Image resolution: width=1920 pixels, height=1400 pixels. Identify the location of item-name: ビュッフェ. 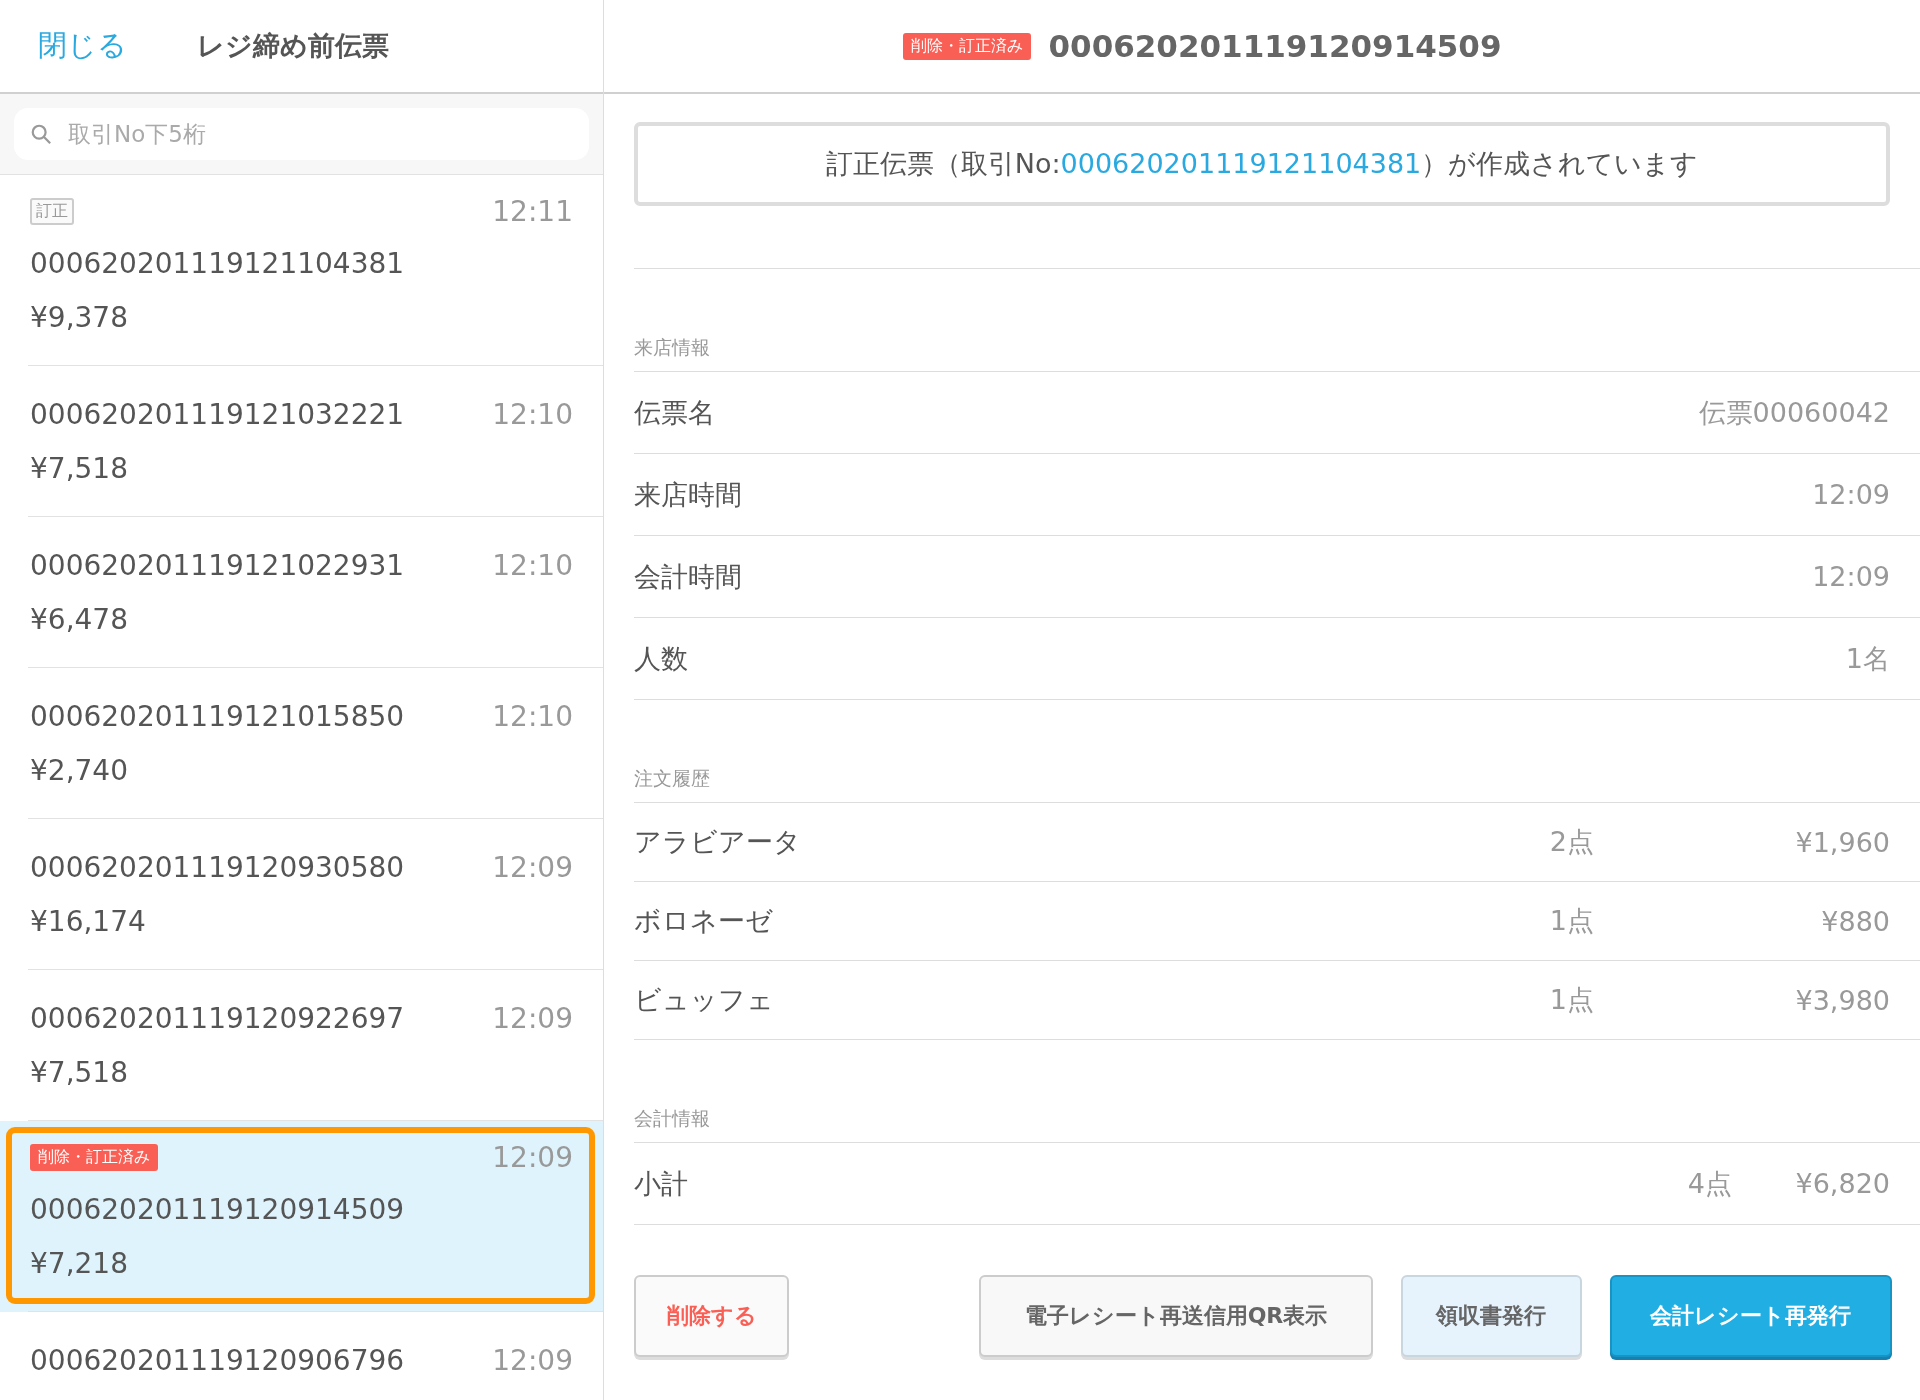
(704, 1000).